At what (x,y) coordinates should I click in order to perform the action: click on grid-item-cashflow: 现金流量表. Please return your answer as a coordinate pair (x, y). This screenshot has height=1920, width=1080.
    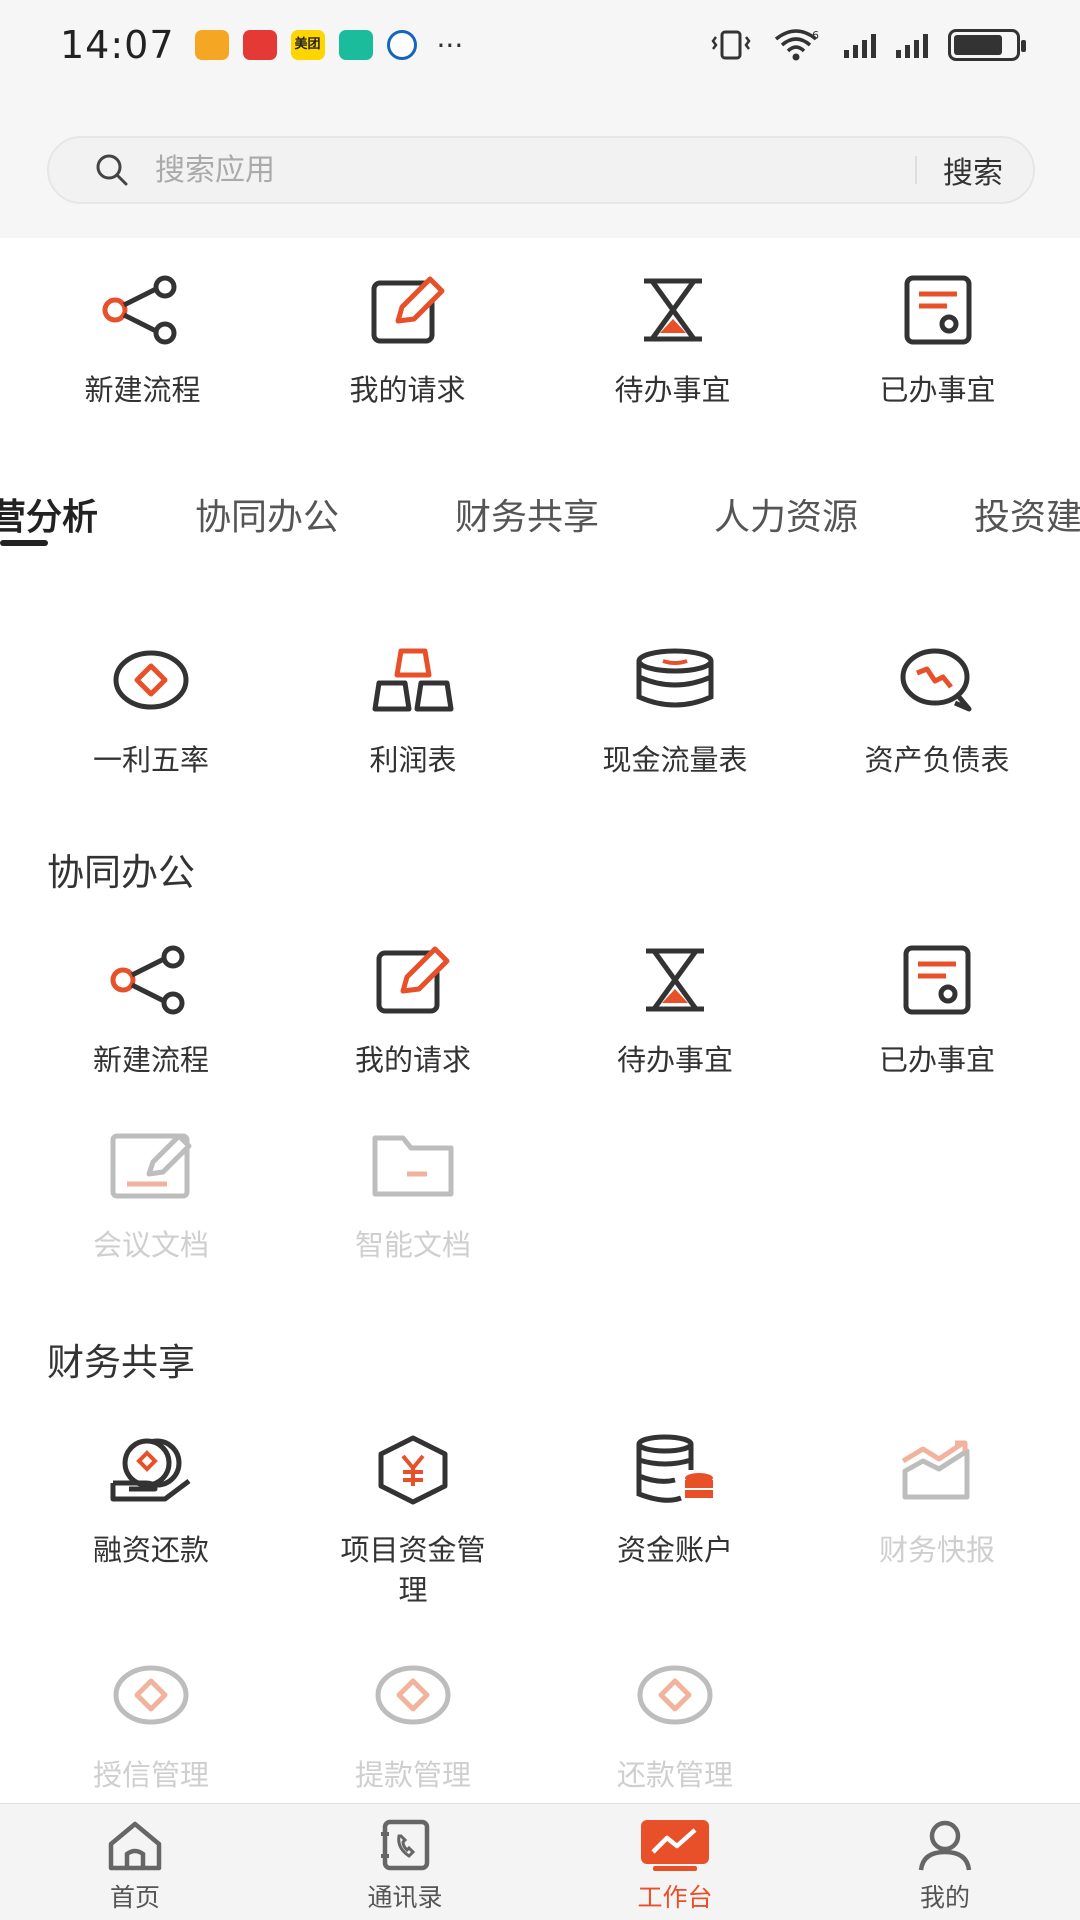
    Looking at the image, I should click on (675, 710).